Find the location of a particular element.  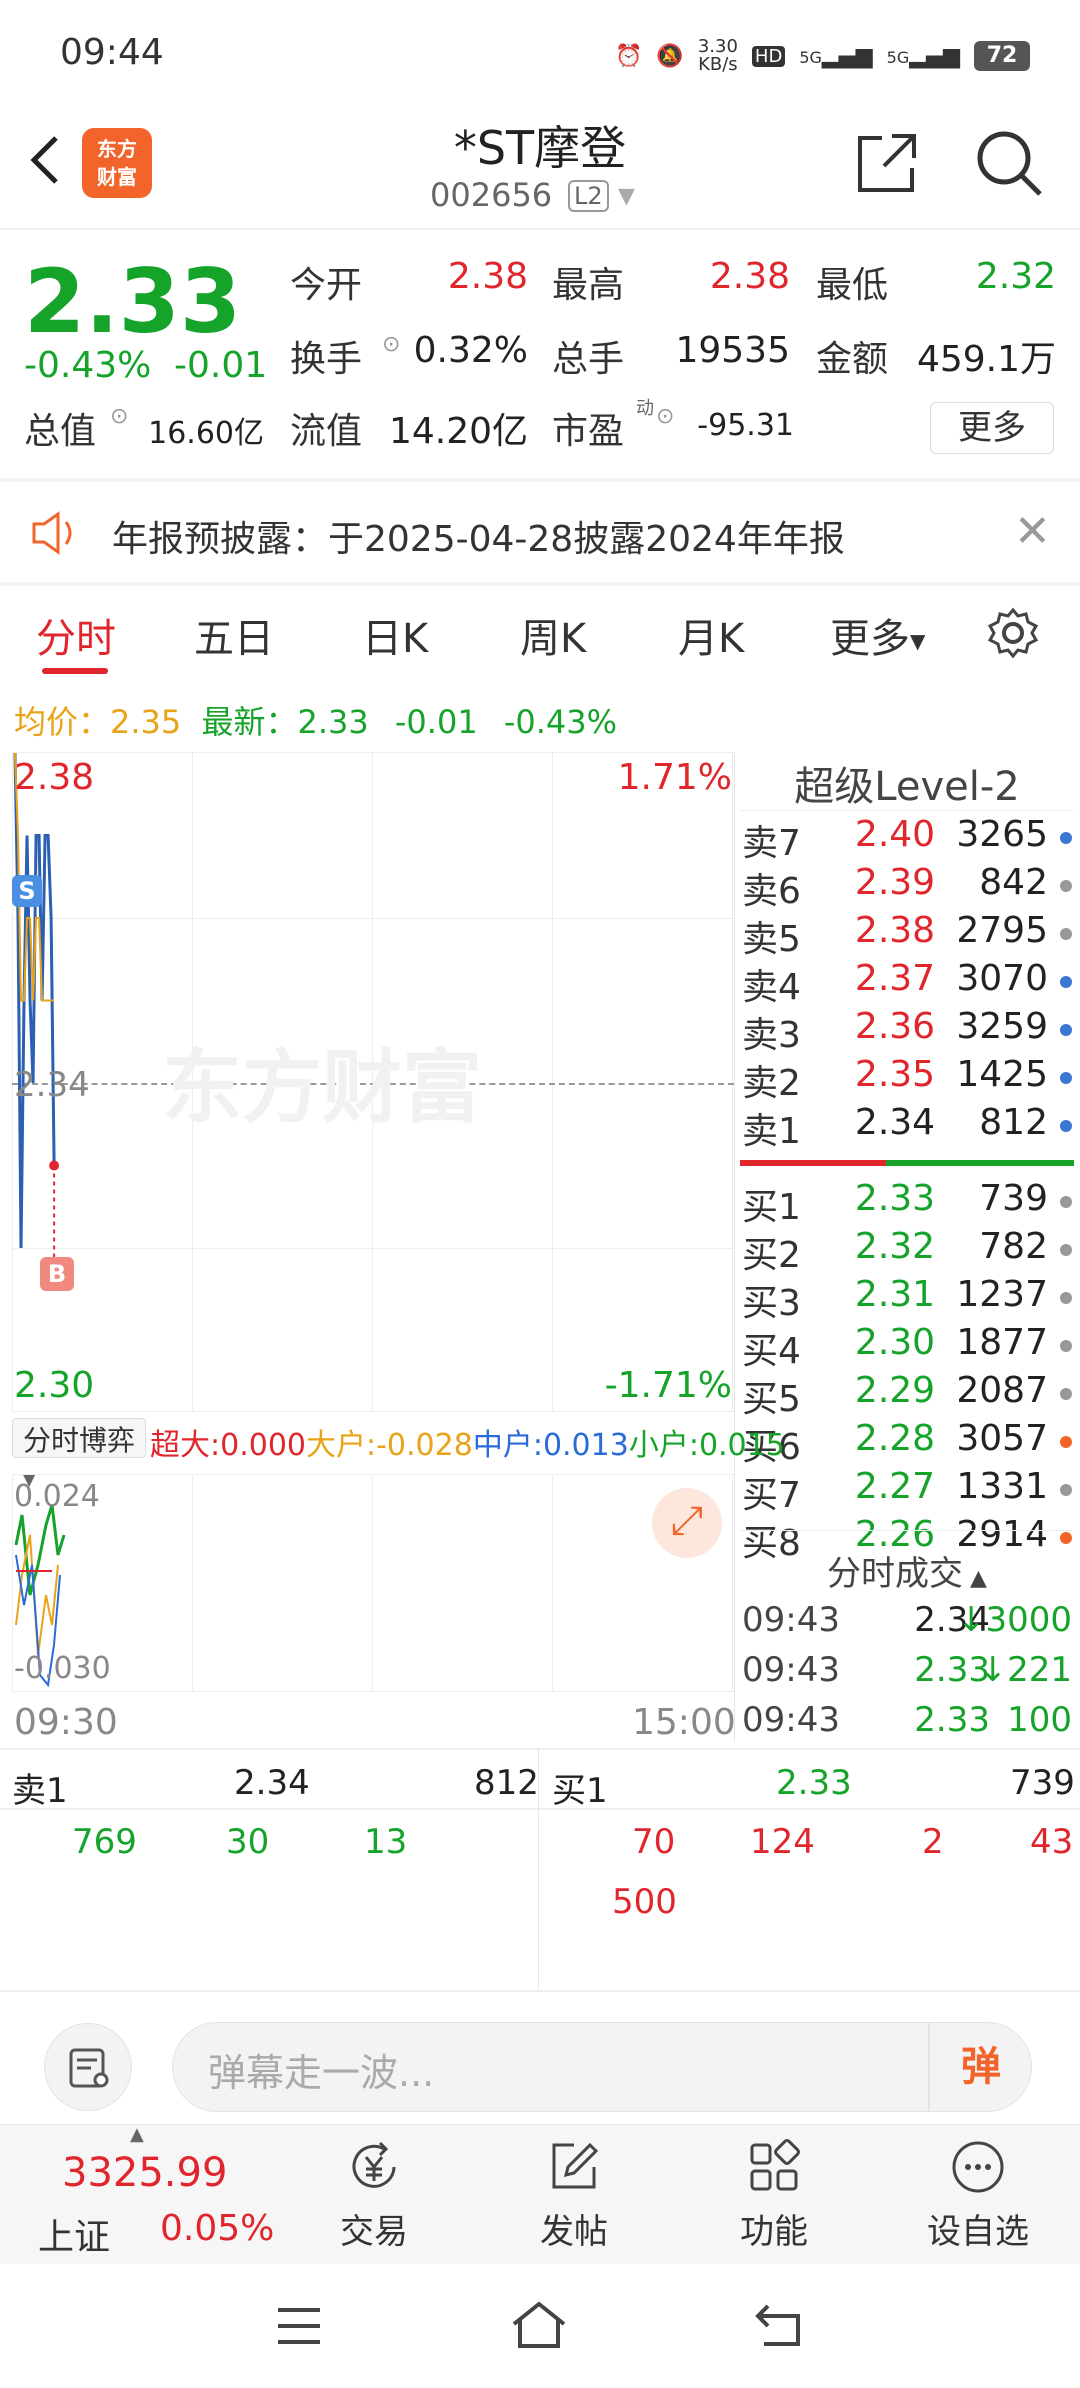

nav-functions-label: 功能 is located at coordinates (774, 2232).